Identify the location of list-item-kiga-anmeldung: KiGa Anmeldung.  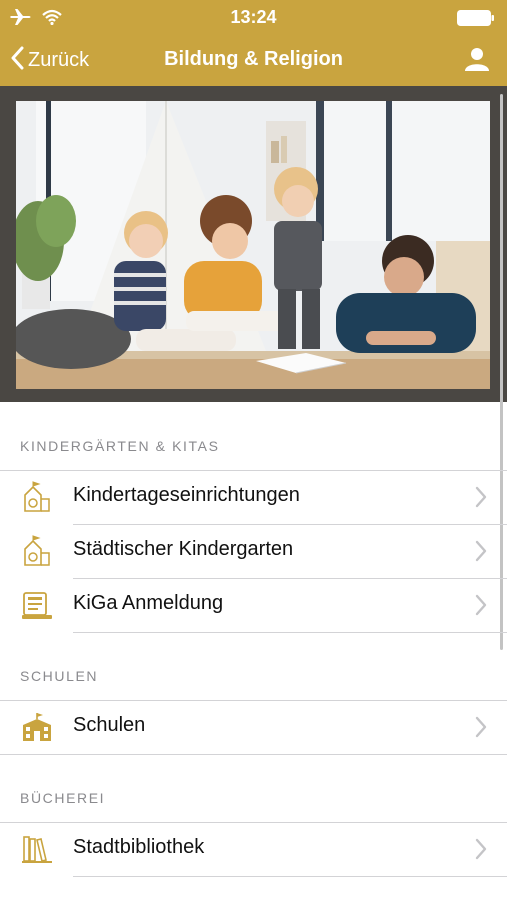
(253, 605).